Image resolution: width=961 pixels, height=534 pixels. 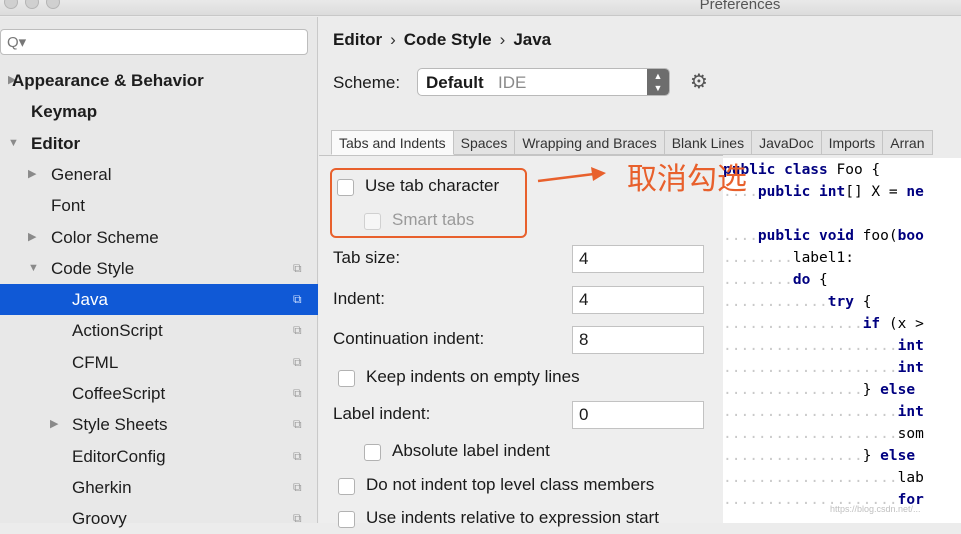 I want to click on tab-javadoc: JavaDoc, so click(x=786, y=142).